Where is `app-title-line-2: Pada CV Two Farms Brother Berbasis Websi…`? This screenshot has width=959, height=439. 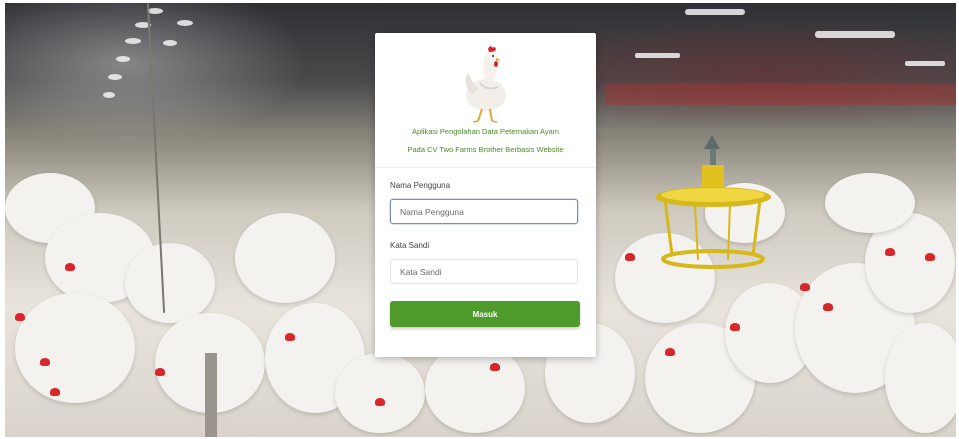
app-title-line-2: Pada CV Two Farms Brother Berbasis Websi… is located at coordinates (485, 149).